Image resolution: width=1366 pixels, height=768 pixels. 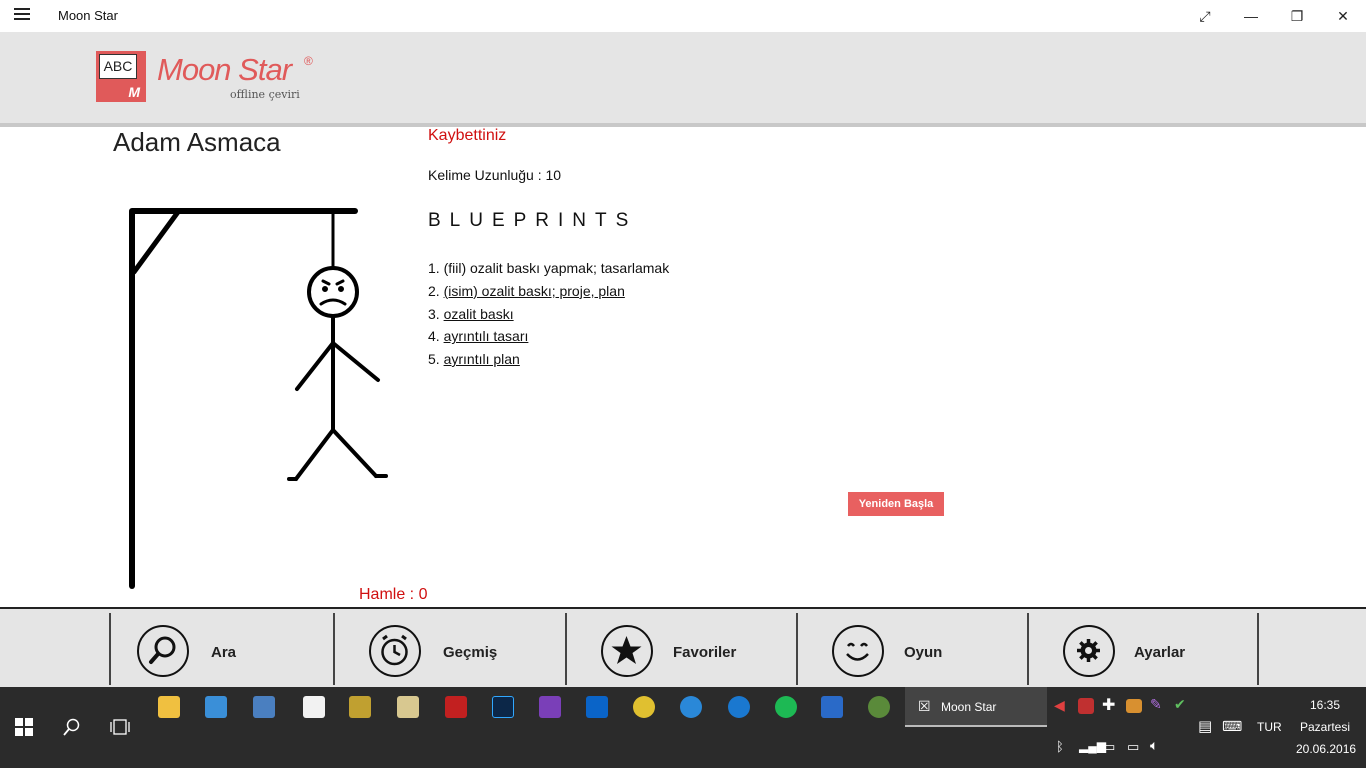 I want to click on outlook-icon, so click(x=597, y=707).